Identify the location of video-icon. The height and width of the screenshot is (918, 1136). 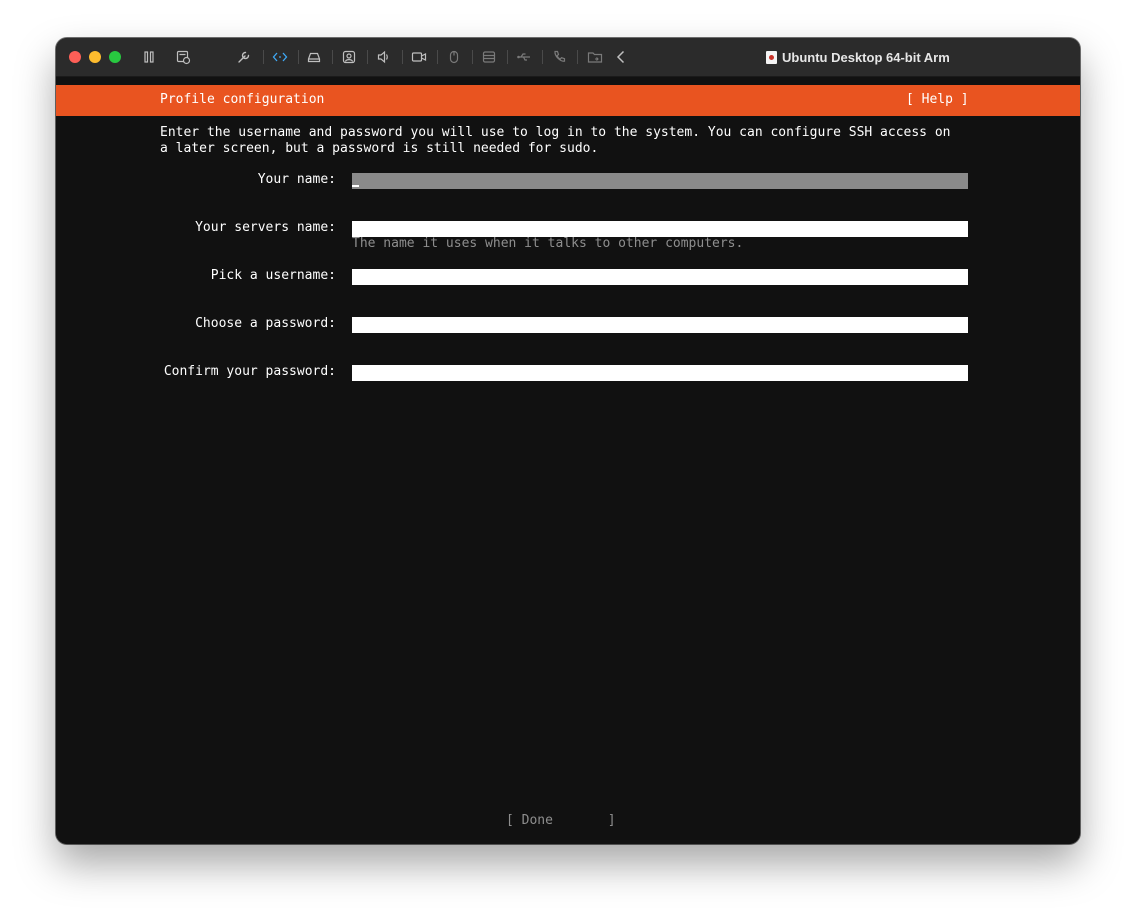
(419, 57).